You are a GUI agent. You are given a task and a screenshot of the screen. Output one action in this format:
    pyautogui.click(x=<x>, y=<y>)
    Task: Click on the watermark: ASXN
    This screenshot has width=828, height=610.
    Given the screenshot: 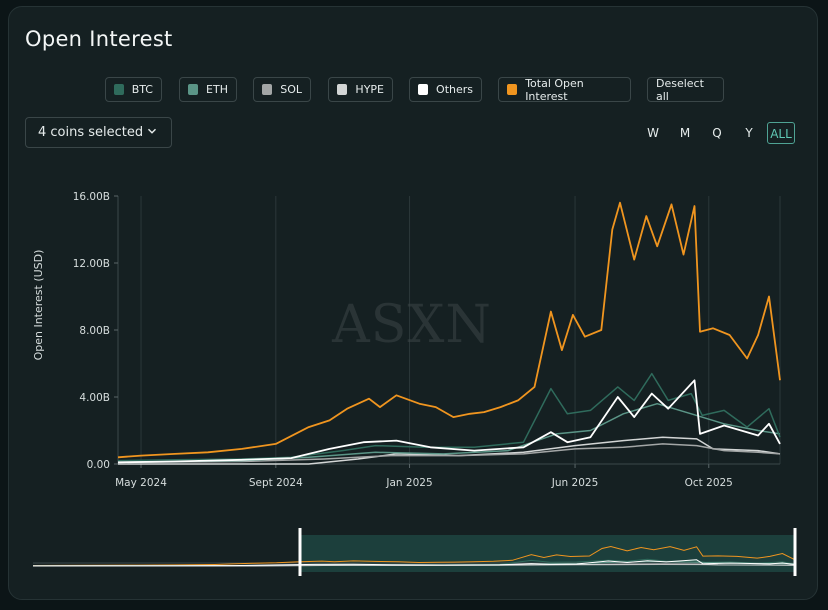 What is the action you would take?
    pyautogui.click(x=411, y=325)
    